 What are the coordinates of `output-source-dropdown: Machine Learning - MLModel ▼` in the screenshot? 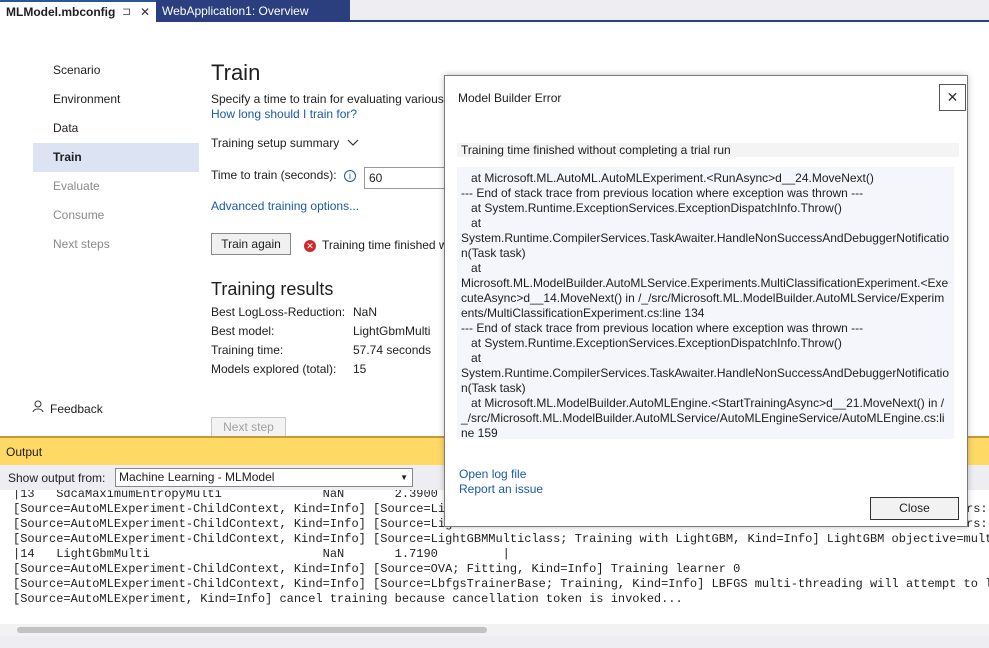 It's located at (264, 477).